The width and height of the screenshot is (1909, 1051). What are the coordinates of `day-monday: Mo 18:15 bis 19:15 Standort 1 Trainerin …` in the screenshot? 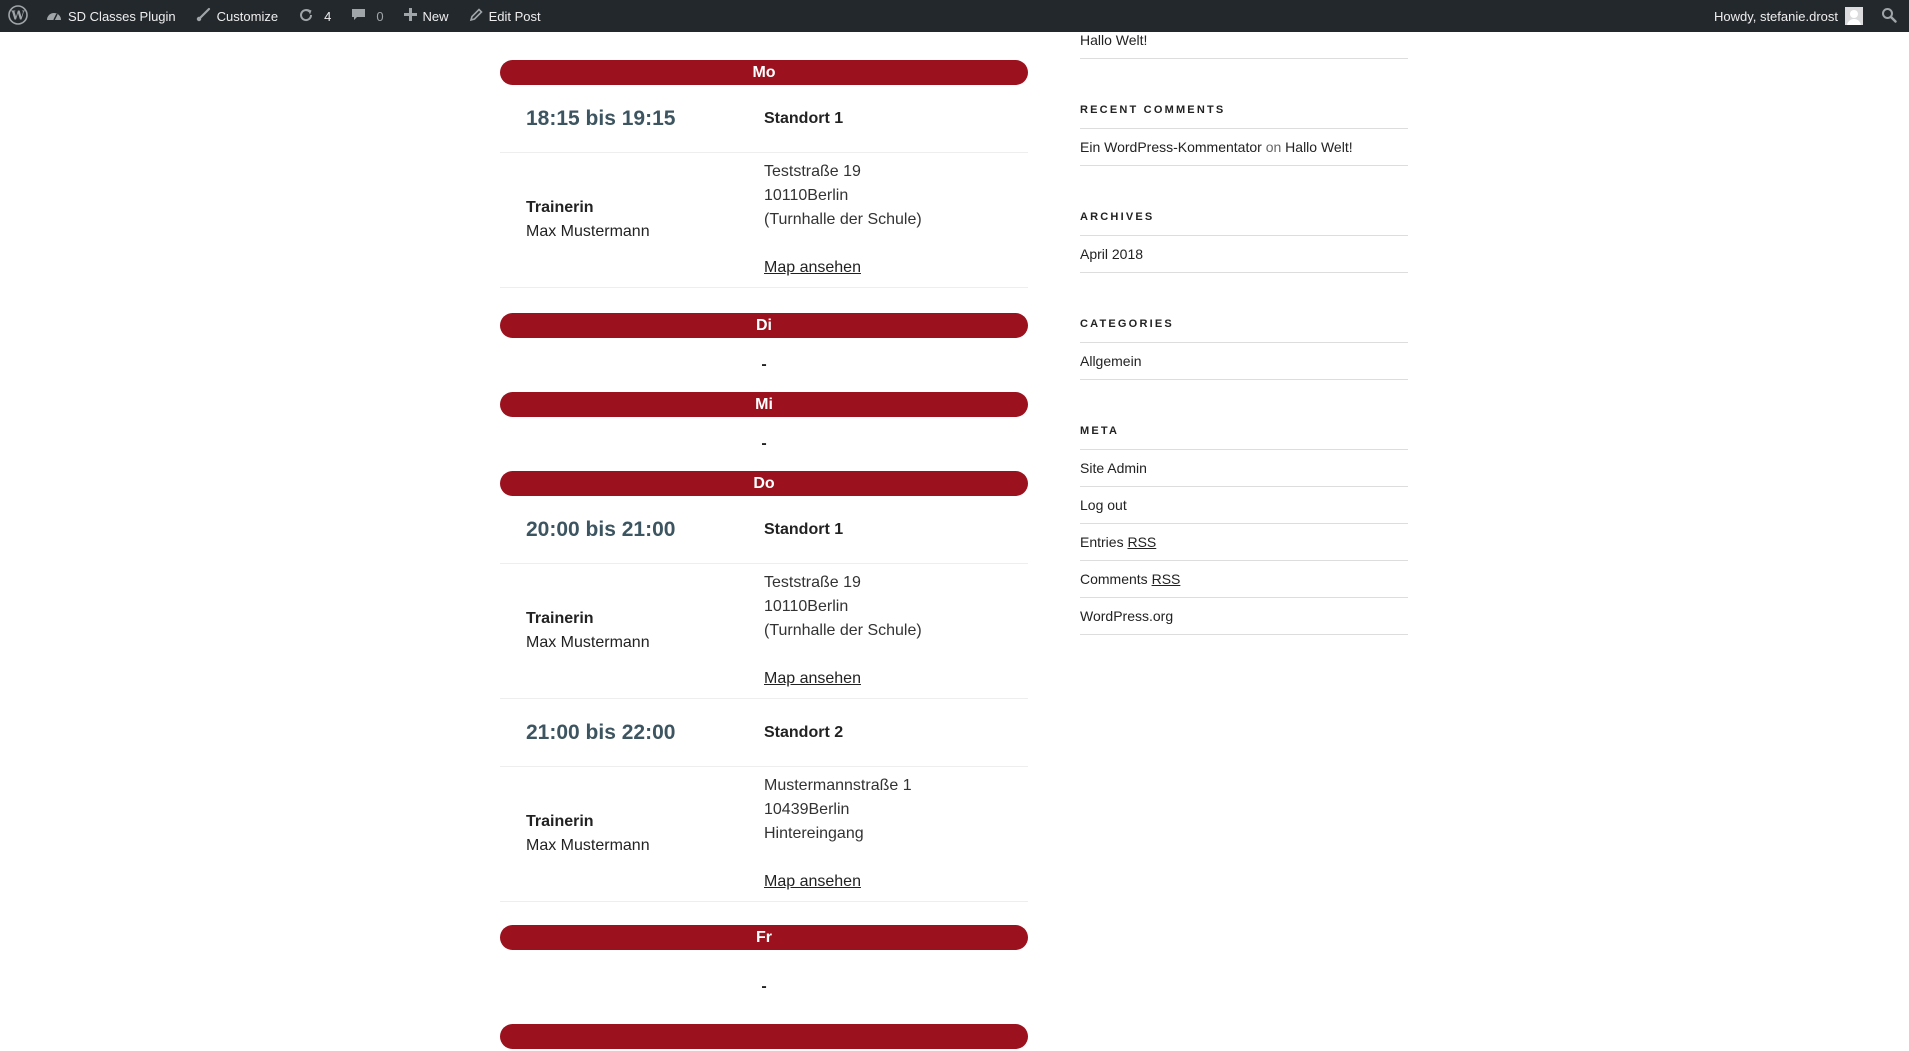 It's located at (764, 174).